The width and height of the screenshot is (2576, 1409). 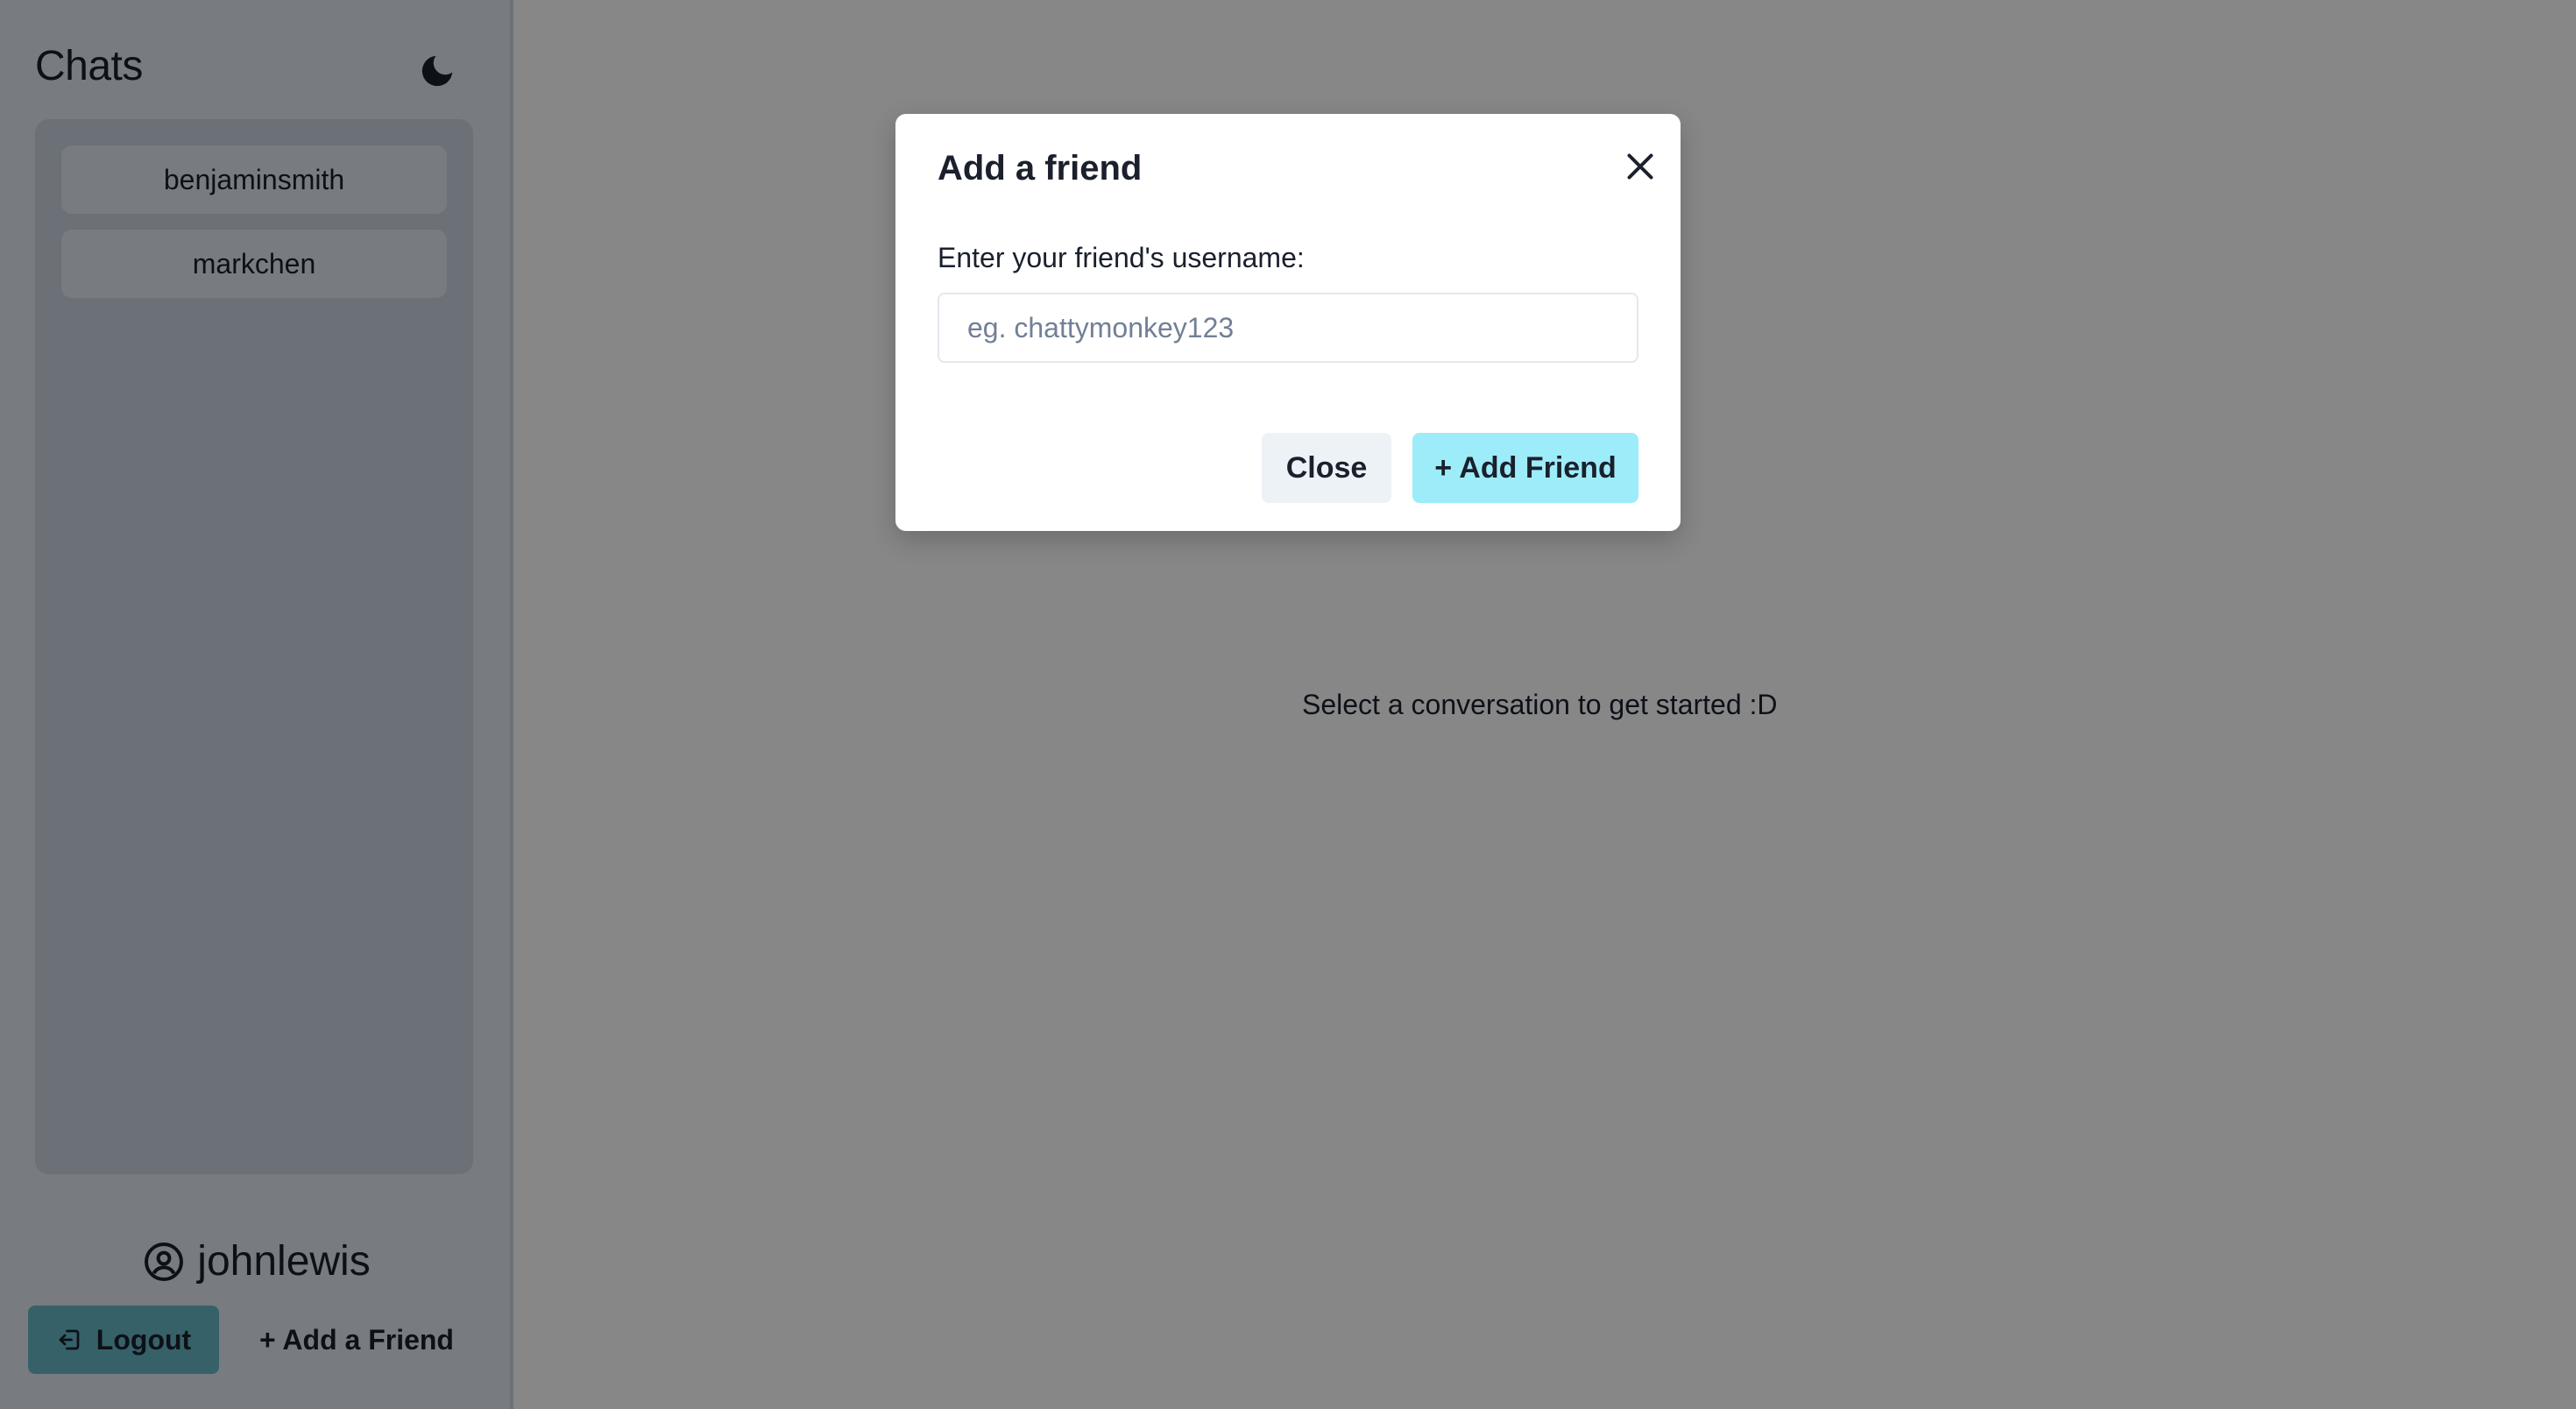 I want to click on add-friend-button: + Add Friend, so click(x=1525, y=468).